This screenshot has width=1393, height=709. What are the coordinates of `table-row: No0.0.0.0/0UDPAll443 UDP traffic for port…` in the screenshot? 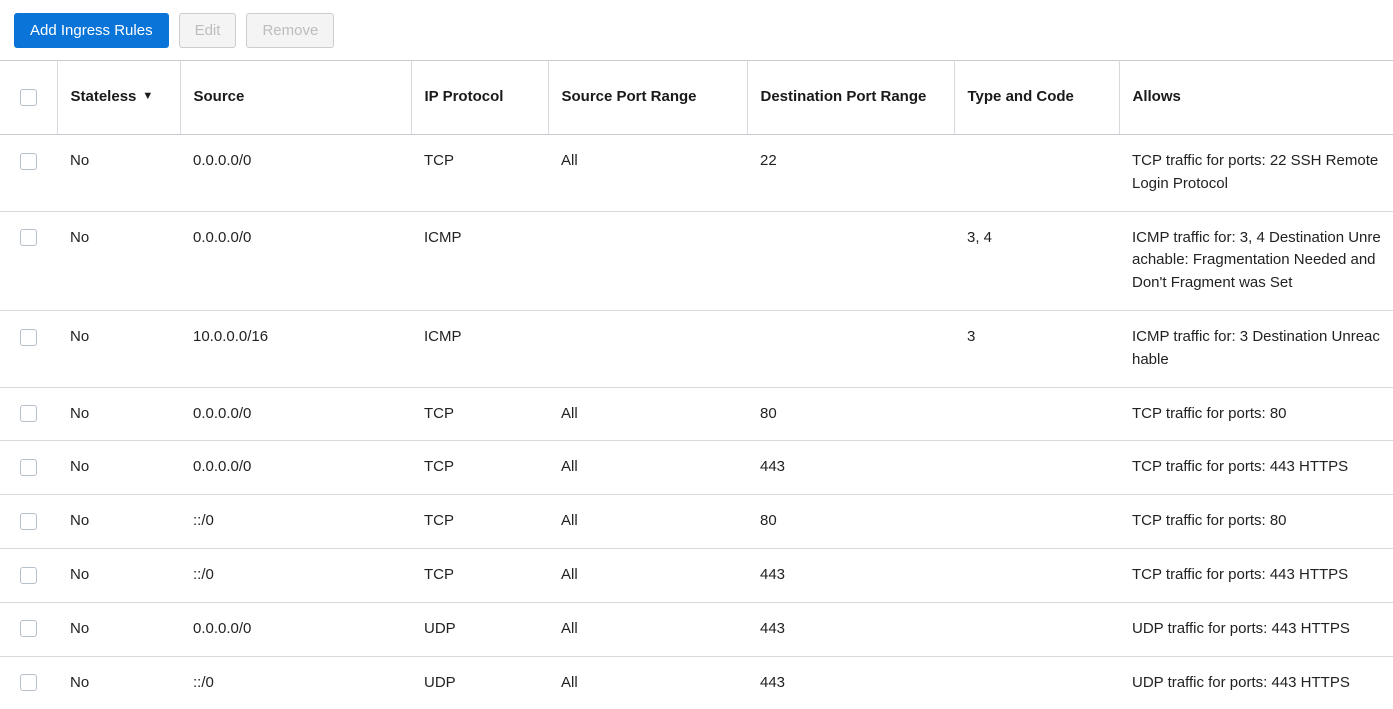 It's located at (696, 629).